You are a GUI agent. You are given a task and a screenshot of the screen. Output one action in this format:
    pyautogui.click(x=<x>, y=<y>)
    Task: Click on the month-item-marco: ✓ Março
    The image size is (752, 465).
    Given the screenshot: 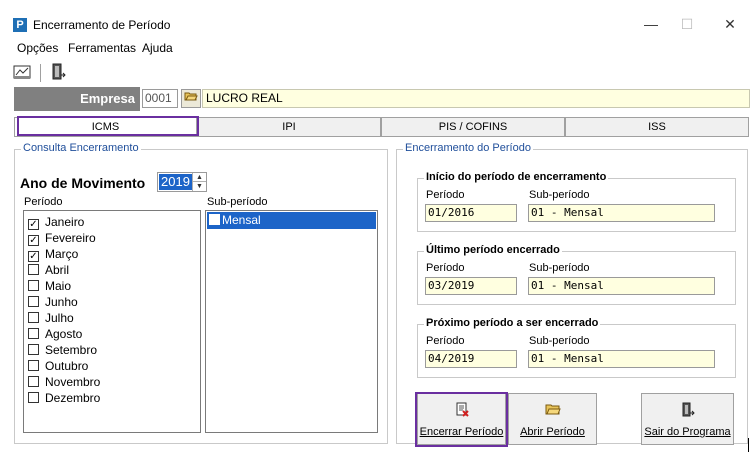 What is the action you would take?
    pyautogui.click(x=53, y=254)
    